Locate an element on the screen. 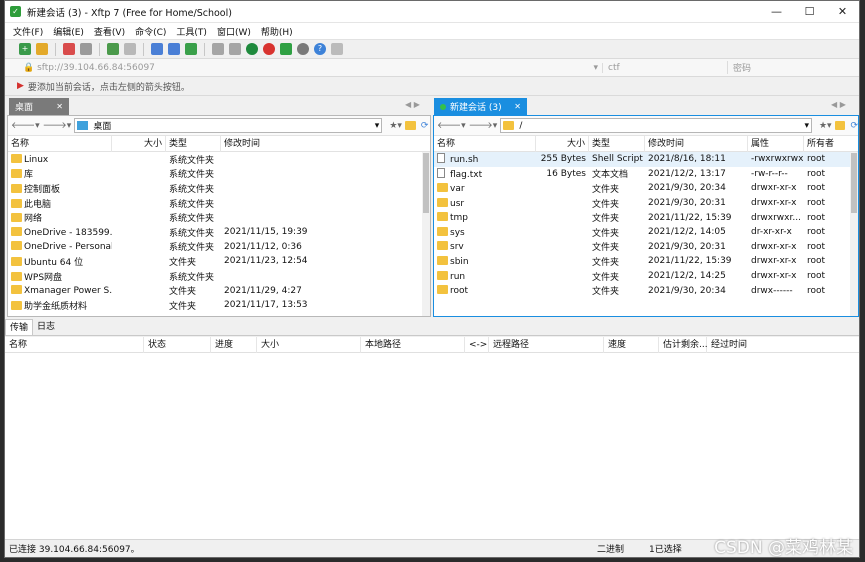  list-item: run 文件夹 2021/12/2, 14:25 drwxr-xr-x root is located at coordinates (646, 276).